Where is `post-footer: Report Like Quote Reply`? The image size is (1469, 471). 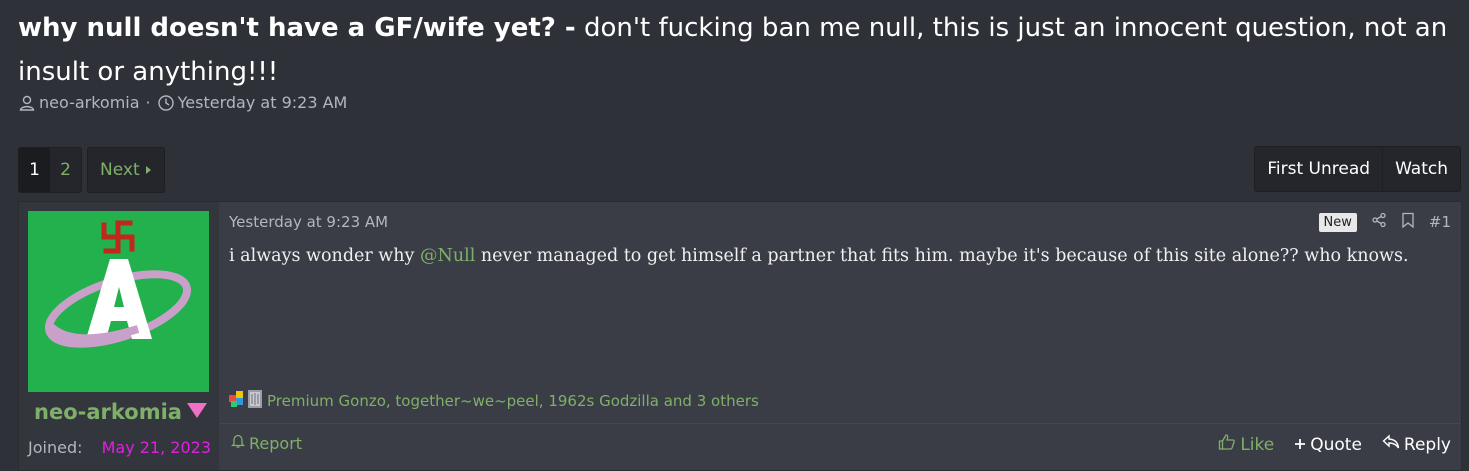
post-footer: Report Like Quote Reply is located at coordinates (840, 443).